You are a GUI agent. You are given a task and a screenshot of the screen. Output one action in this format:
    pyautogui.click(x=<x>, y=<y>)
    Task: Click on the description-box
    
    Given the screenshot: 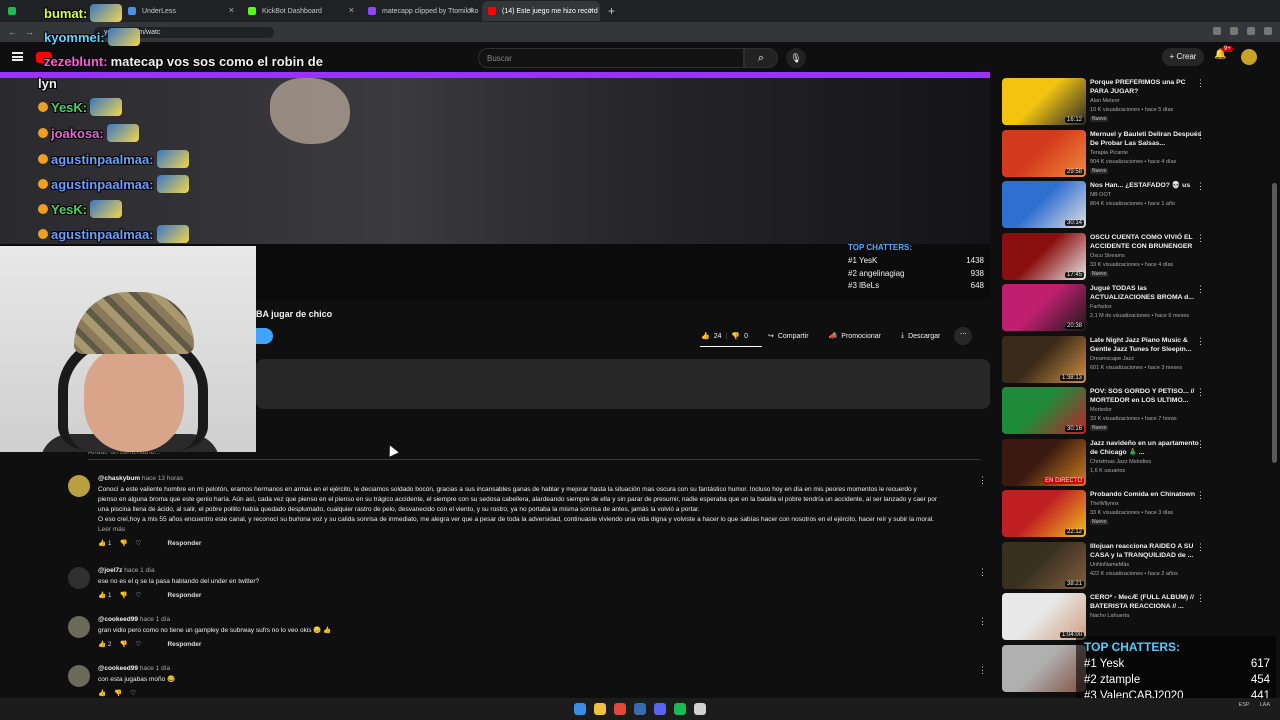 What is the action you would take?
    pyautogui.click(x=623, y=384)
    